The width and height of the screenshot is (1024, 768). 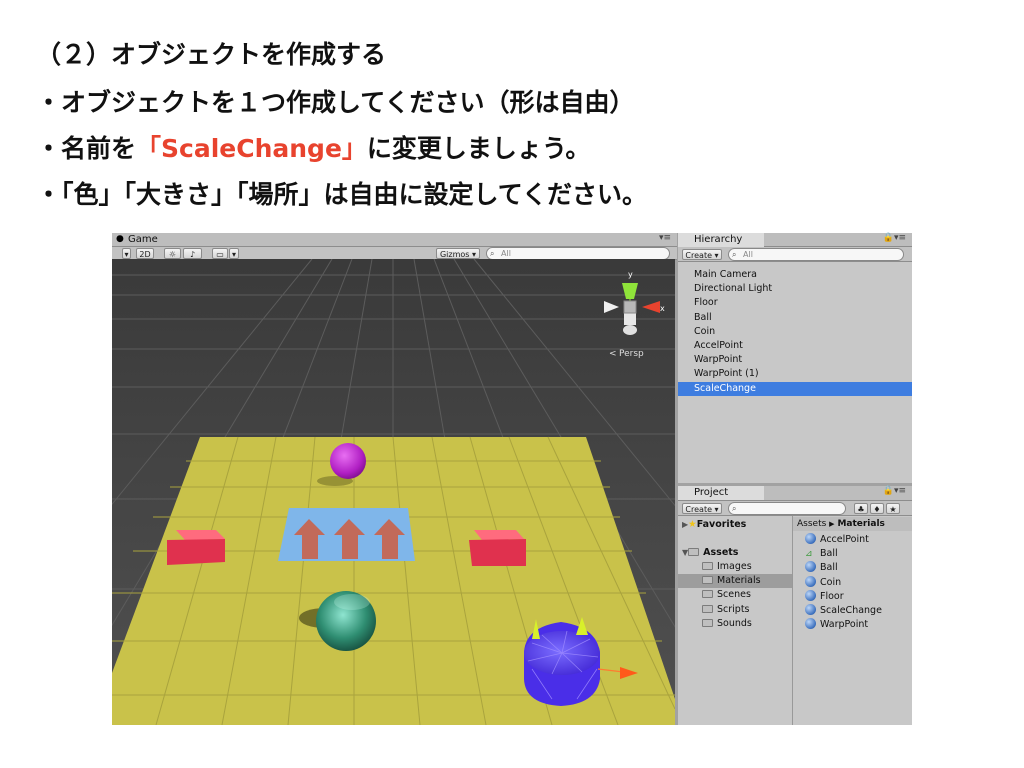 I want to click on toggle-2d-button: 2D, so click(x=145, y=253).